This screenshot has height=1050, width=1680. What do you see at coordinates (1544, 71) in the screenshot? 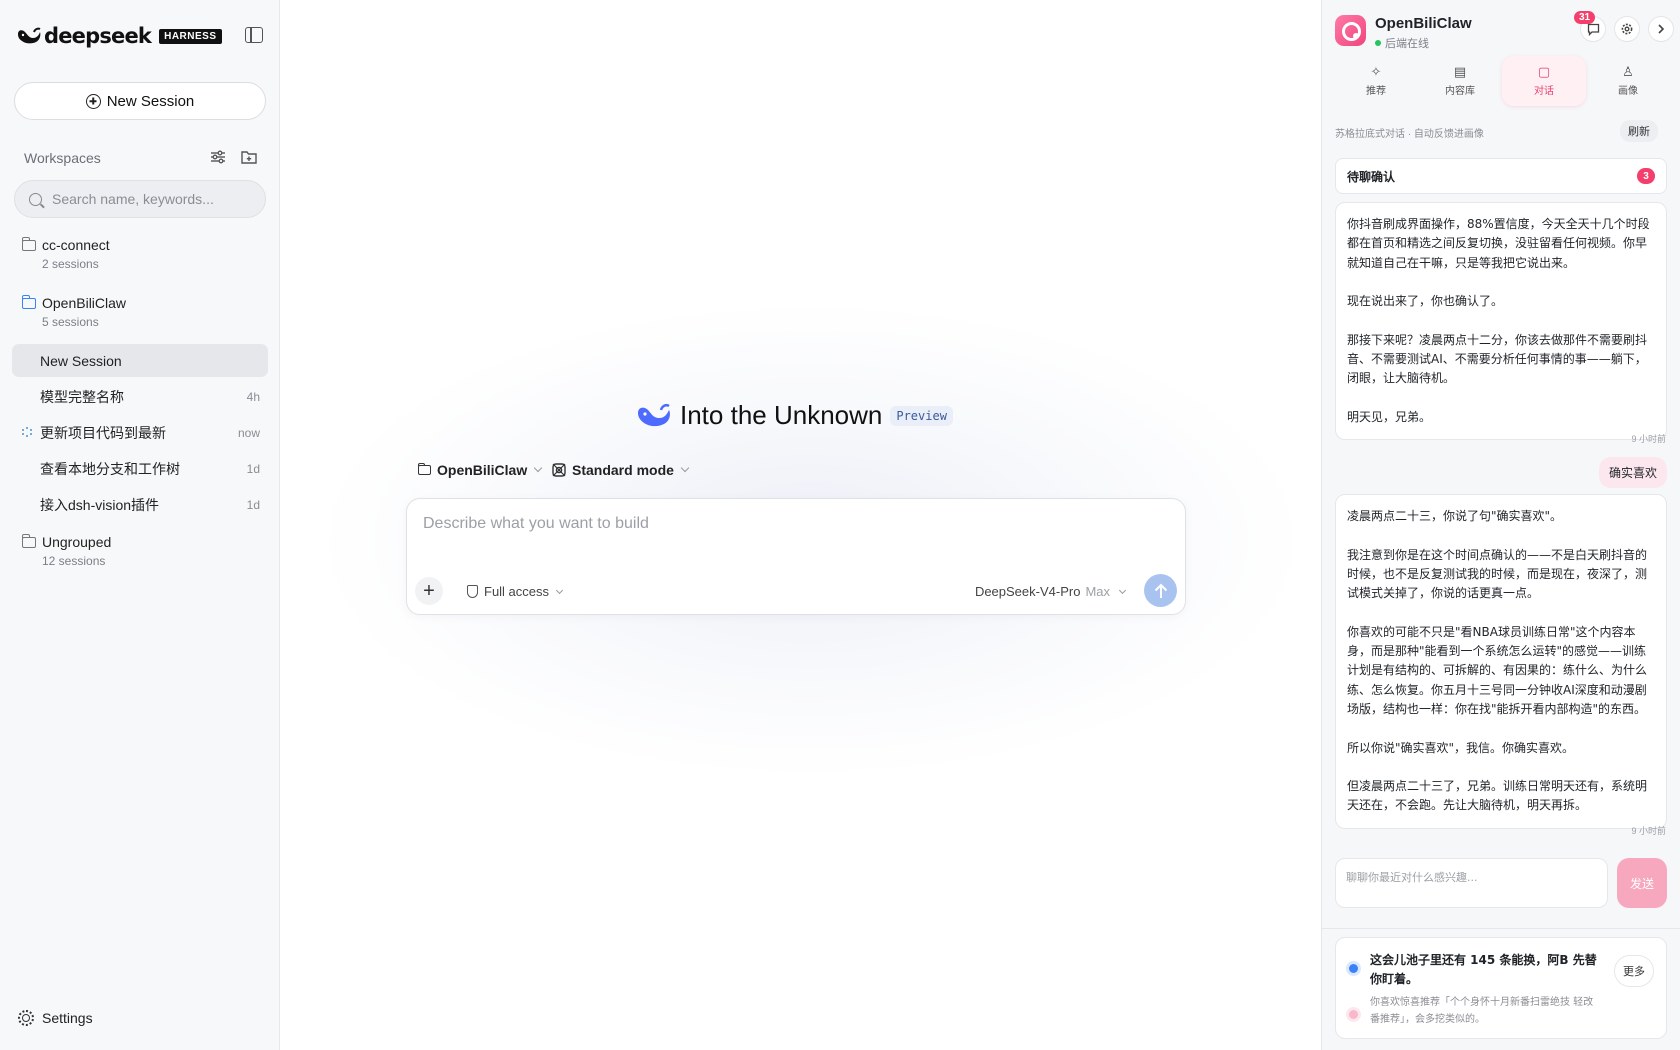
I see `chat-bubble-icon: ▢` at bounding box center [1544, 71].